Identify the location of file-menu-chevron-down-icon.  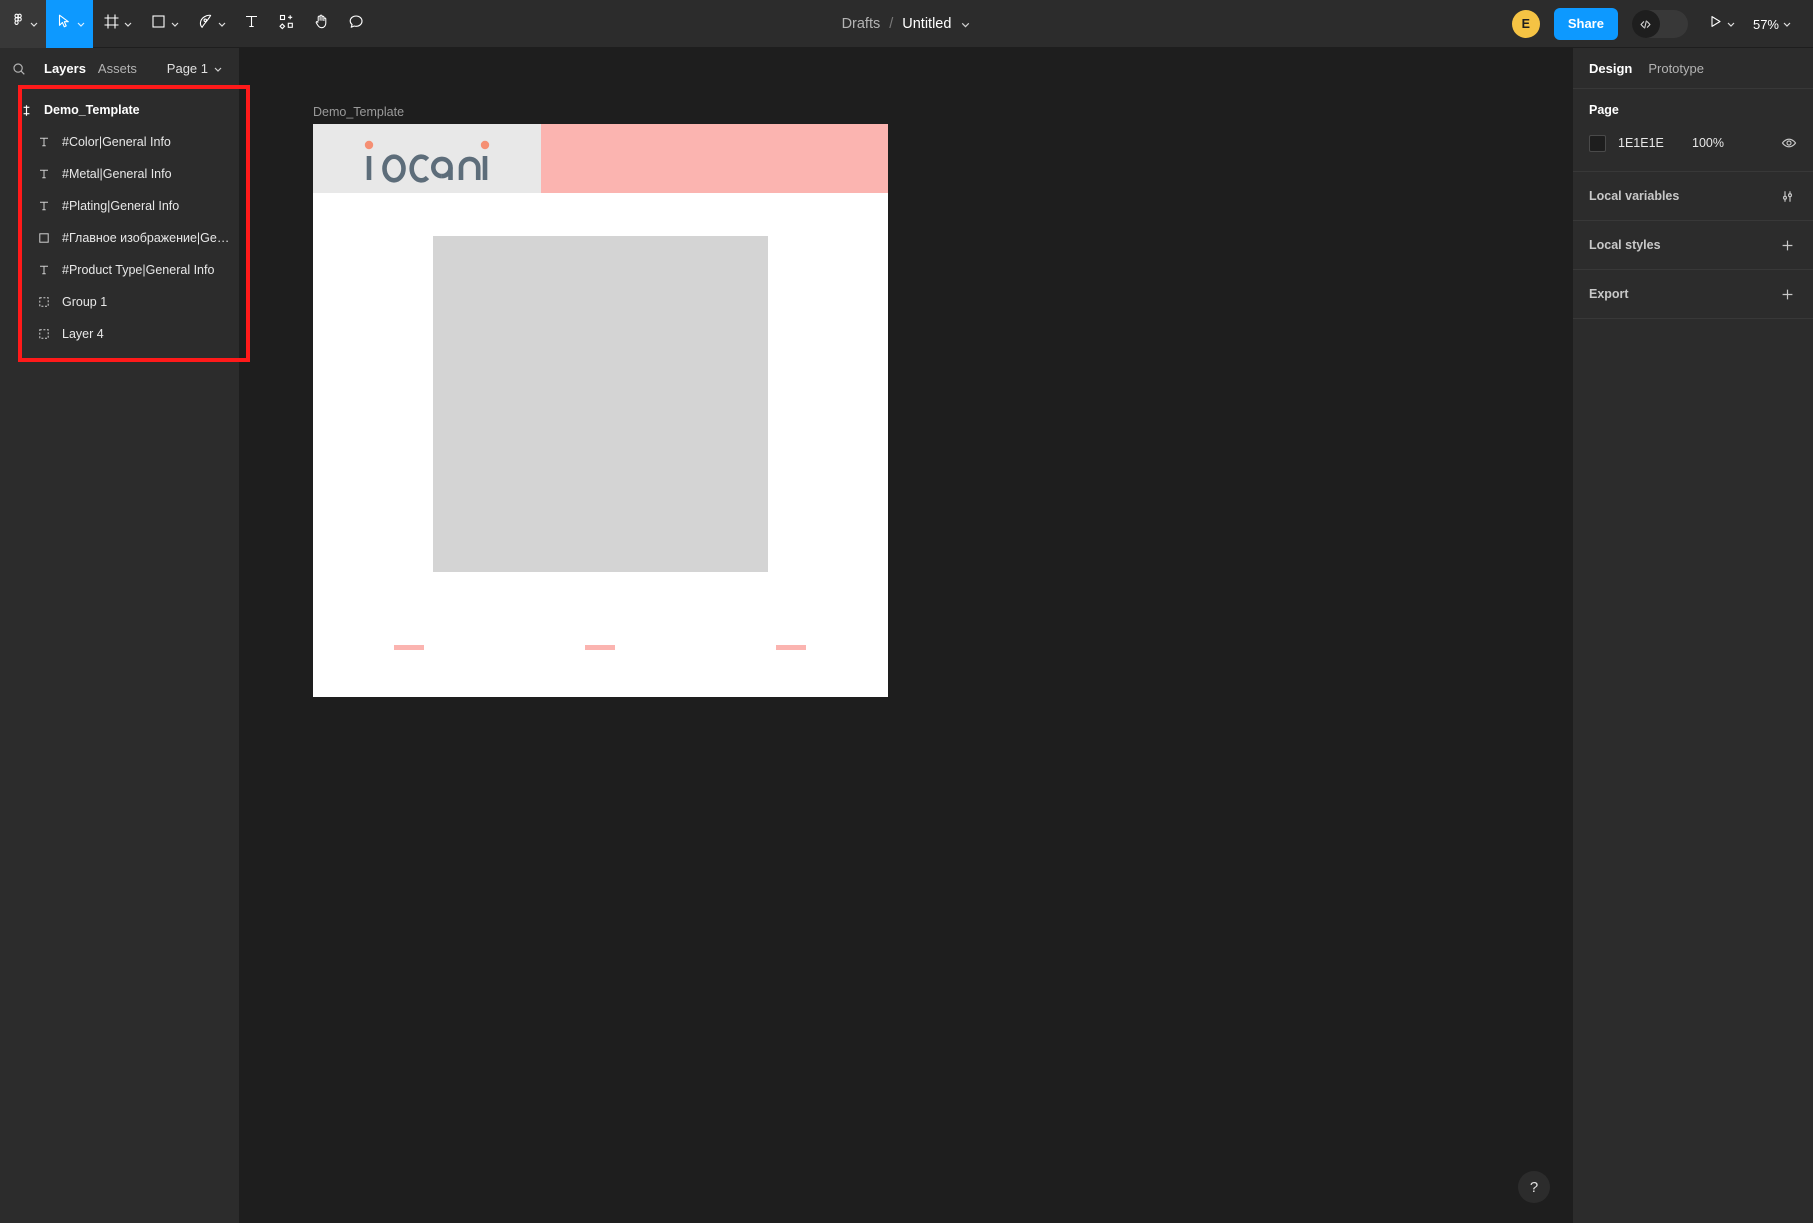
(965, 24).